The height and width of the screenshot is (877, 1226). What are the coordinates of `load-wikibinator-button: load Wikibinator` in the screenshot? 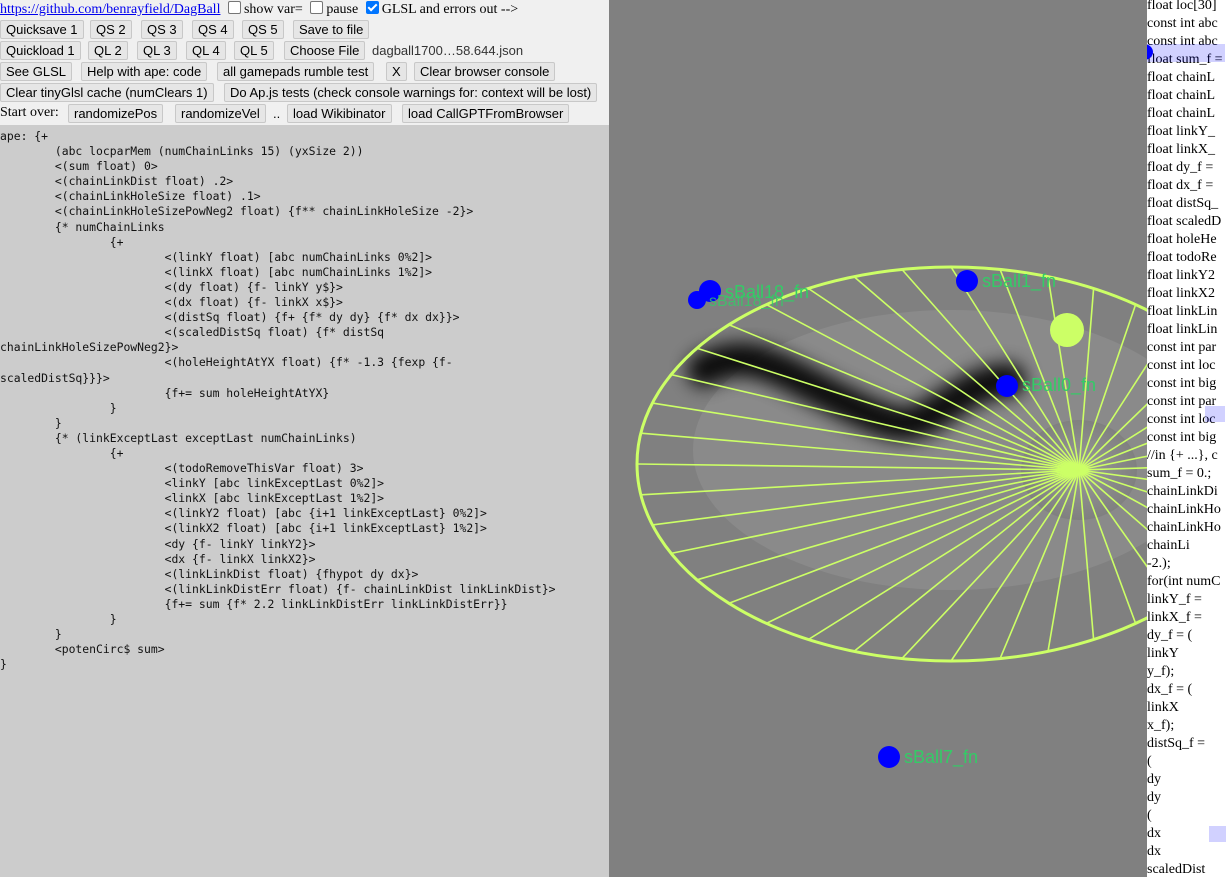 It's located at (339, 113).